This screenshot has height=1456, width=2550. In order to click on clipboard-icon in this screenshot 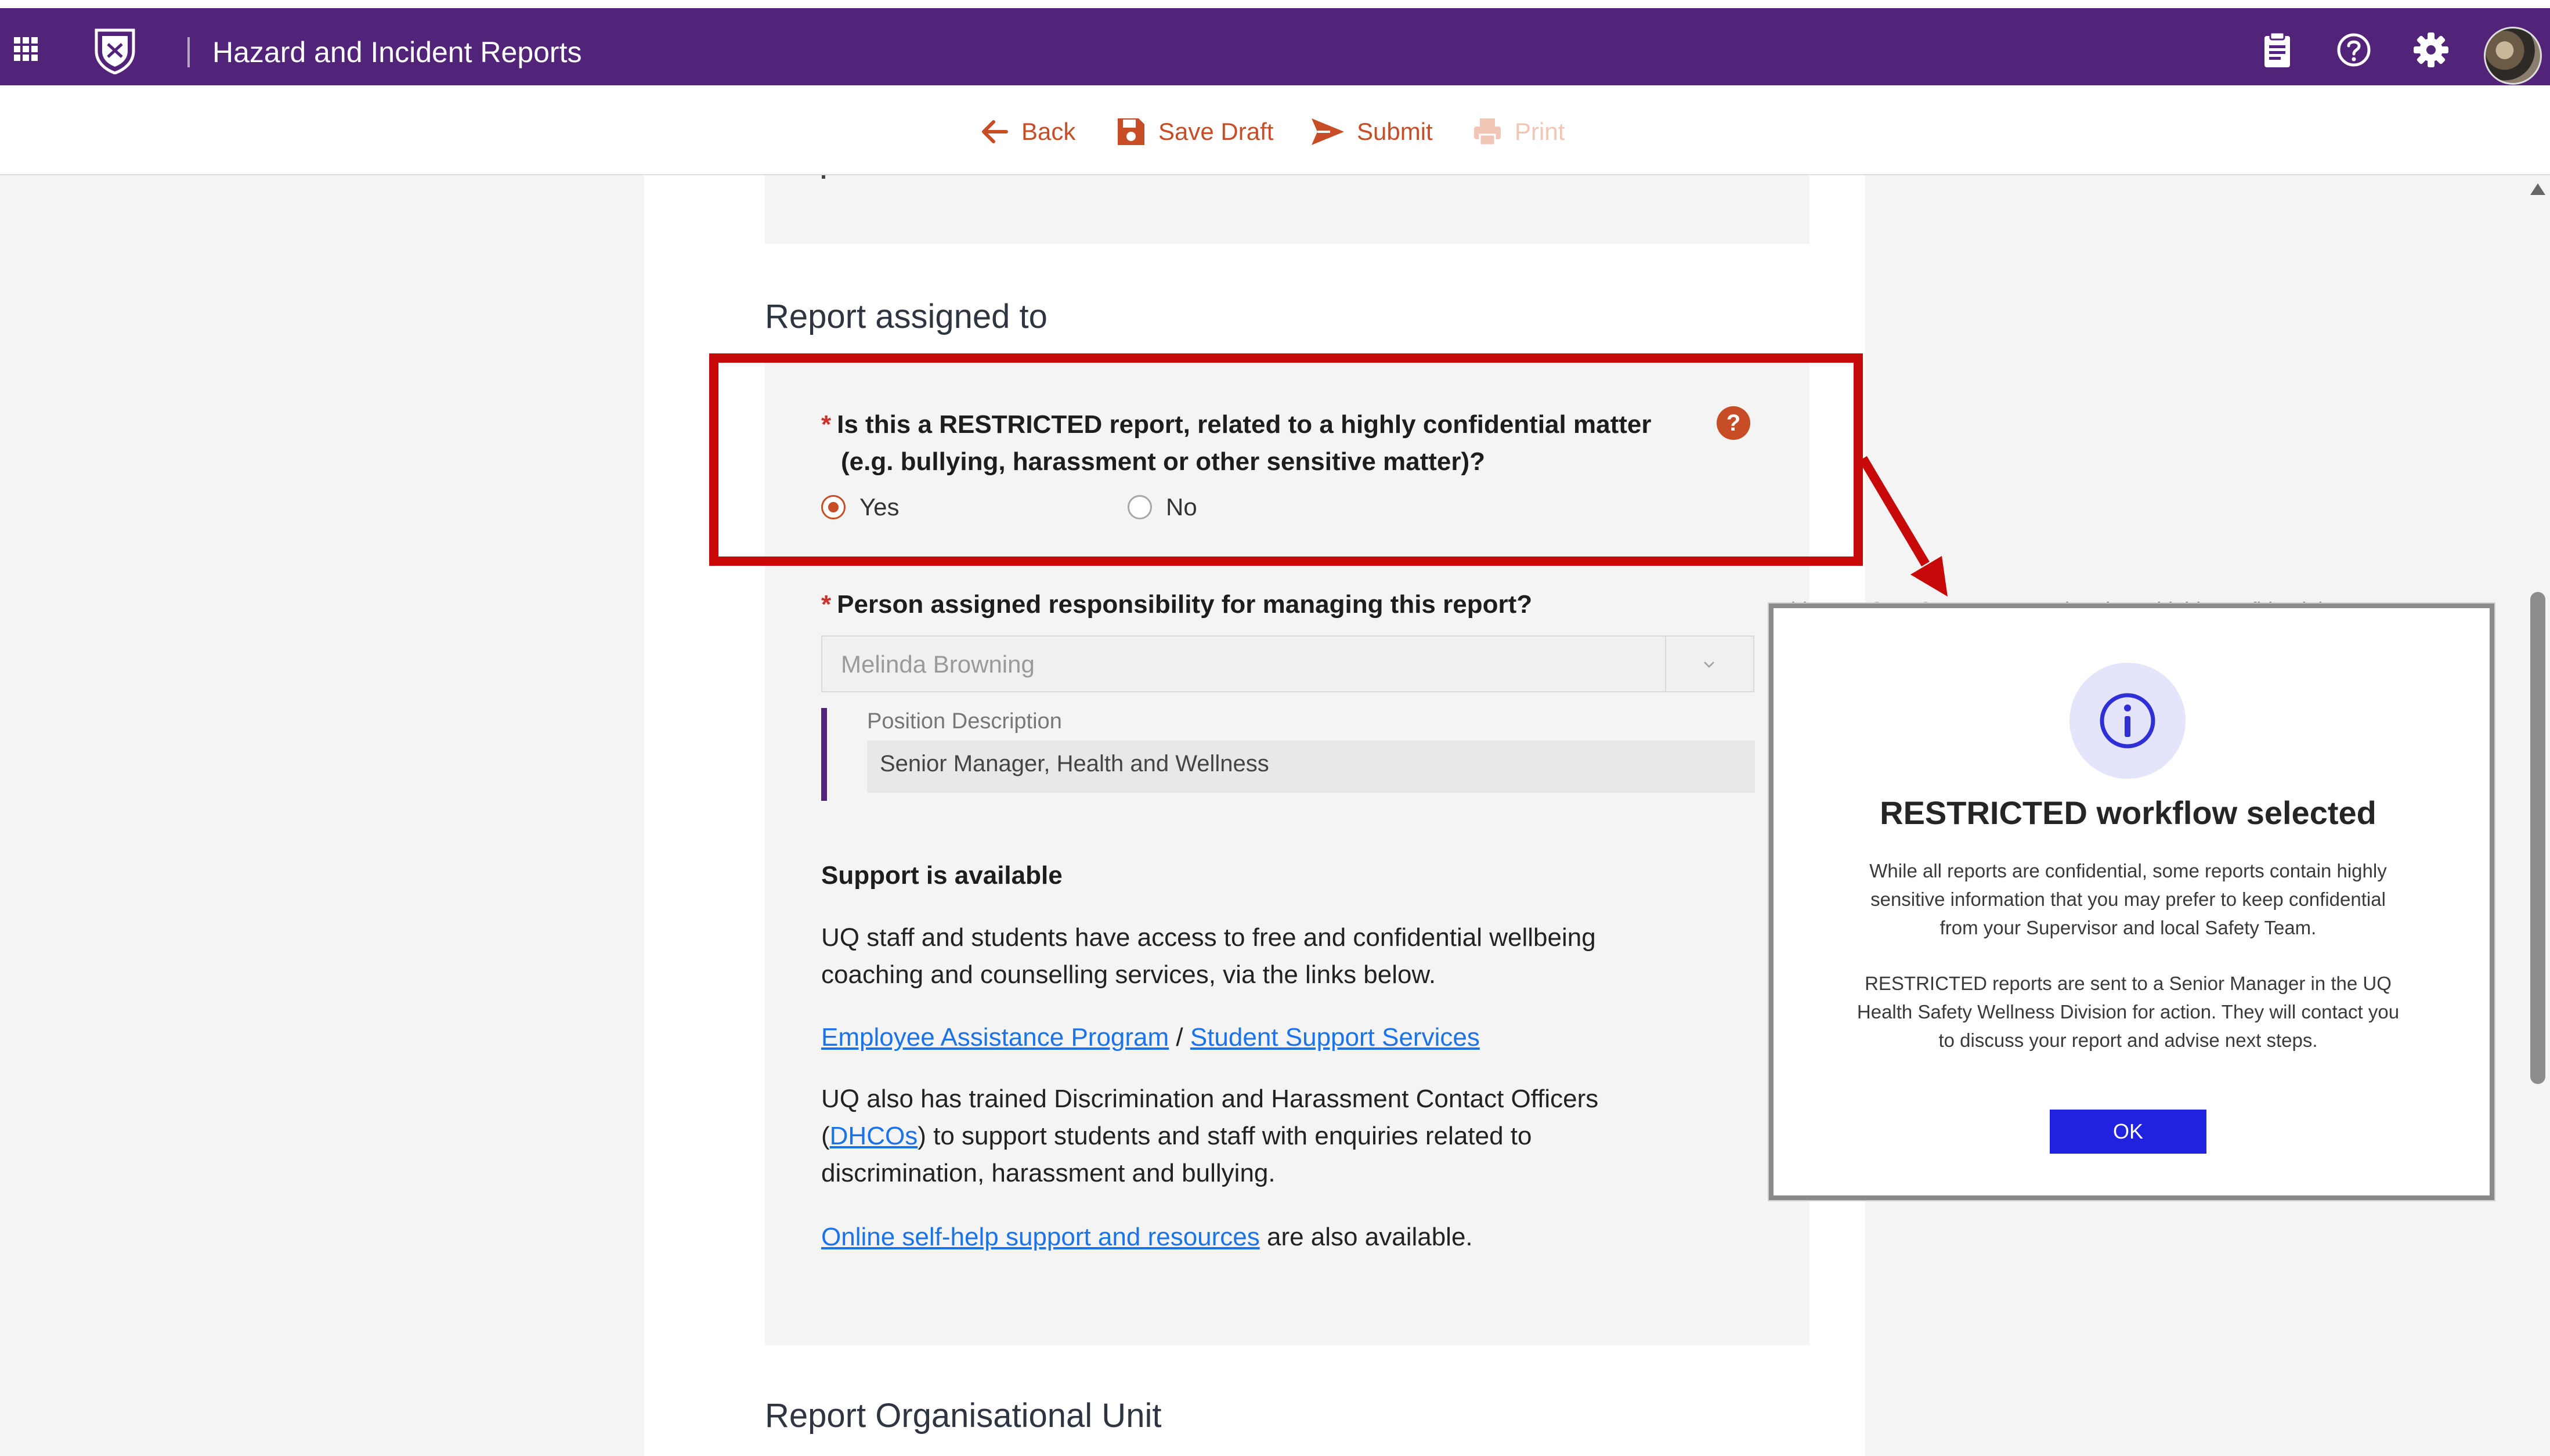, I will do `click(2277, 50)`.